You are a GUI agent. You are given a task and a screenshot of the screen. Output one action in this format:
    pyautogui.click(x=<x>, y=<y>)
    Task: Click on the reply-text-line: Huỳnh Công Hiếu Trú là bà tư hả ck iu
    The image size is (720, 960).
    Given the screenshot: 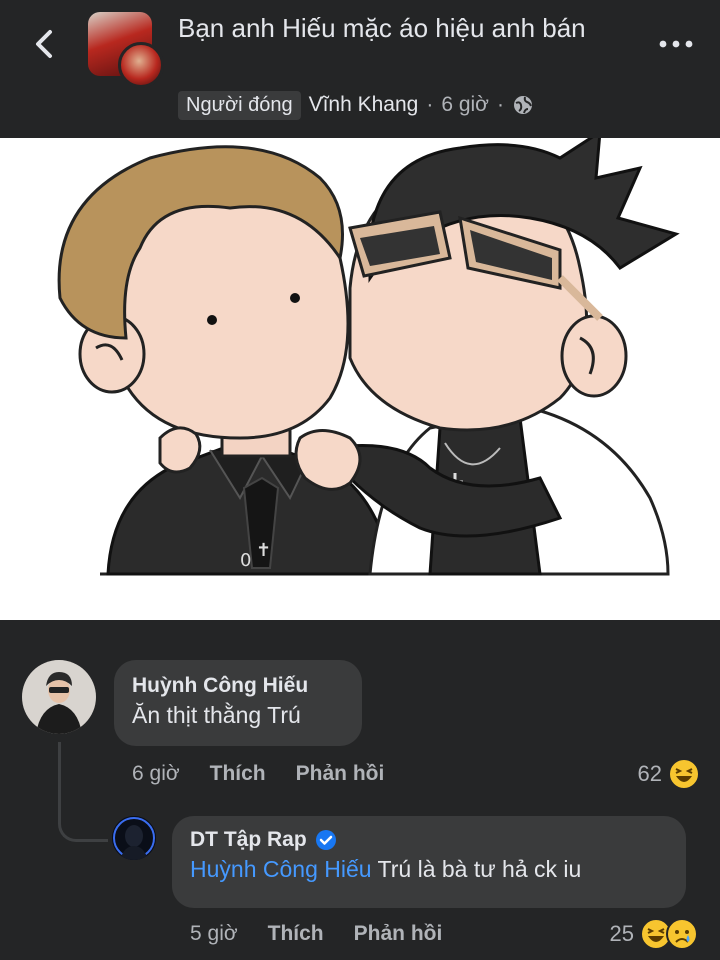 What is the action you would take?
    pyautogui.click(x=429, y=869)
    